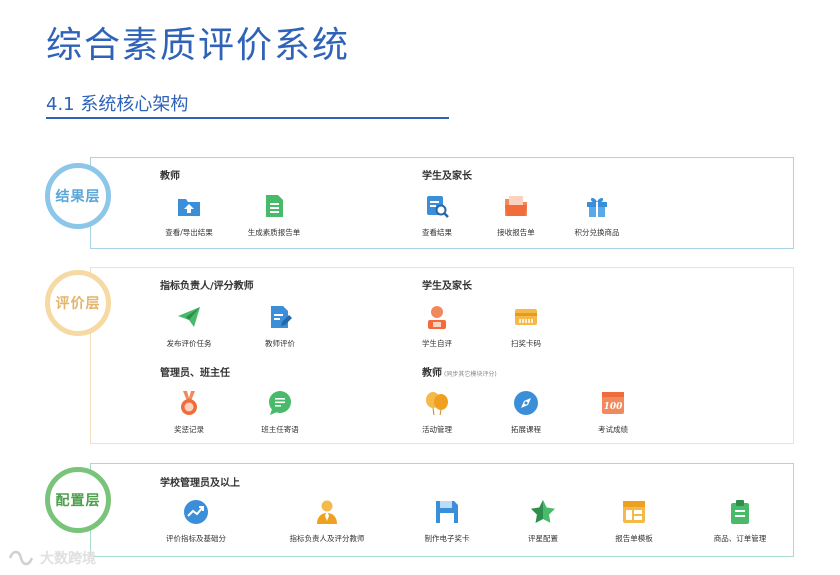 The width and height of the screenshot is (840, 575). Describe the element at coordinates (432, 373) in the screenshot. I see `group-title-text: 教师` at that location.